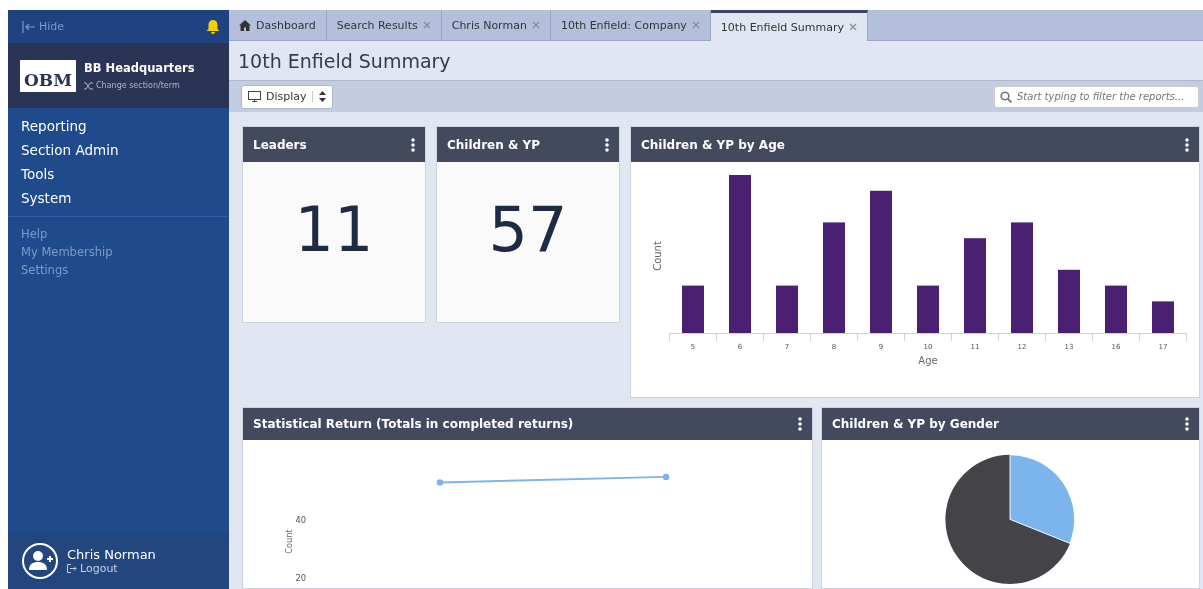 Image resolution: width=1203 pixels, height=589 pixels. I want to click on org-name: BB Headquarters, so click(139, 68).